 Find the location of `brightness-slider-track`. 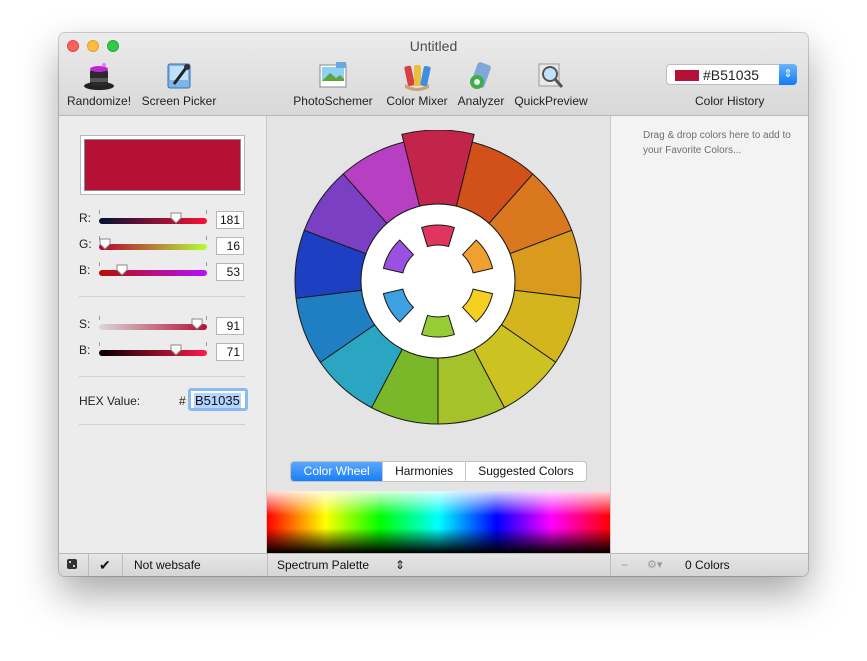

brightness-slider-track is located at coordinates (153, 353).